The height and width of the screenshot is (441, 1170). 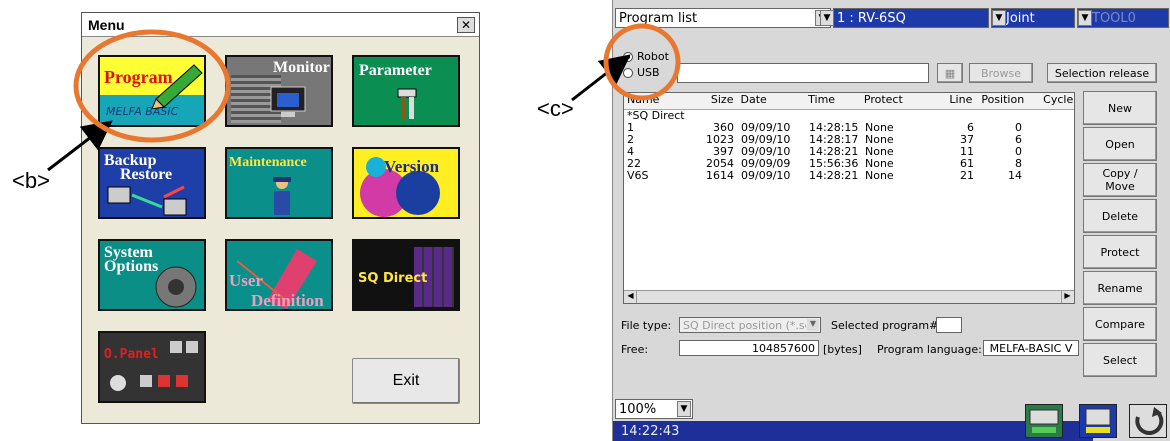 I want to click on zoom-combo: 100% ▼, so click(x=654, y=409).